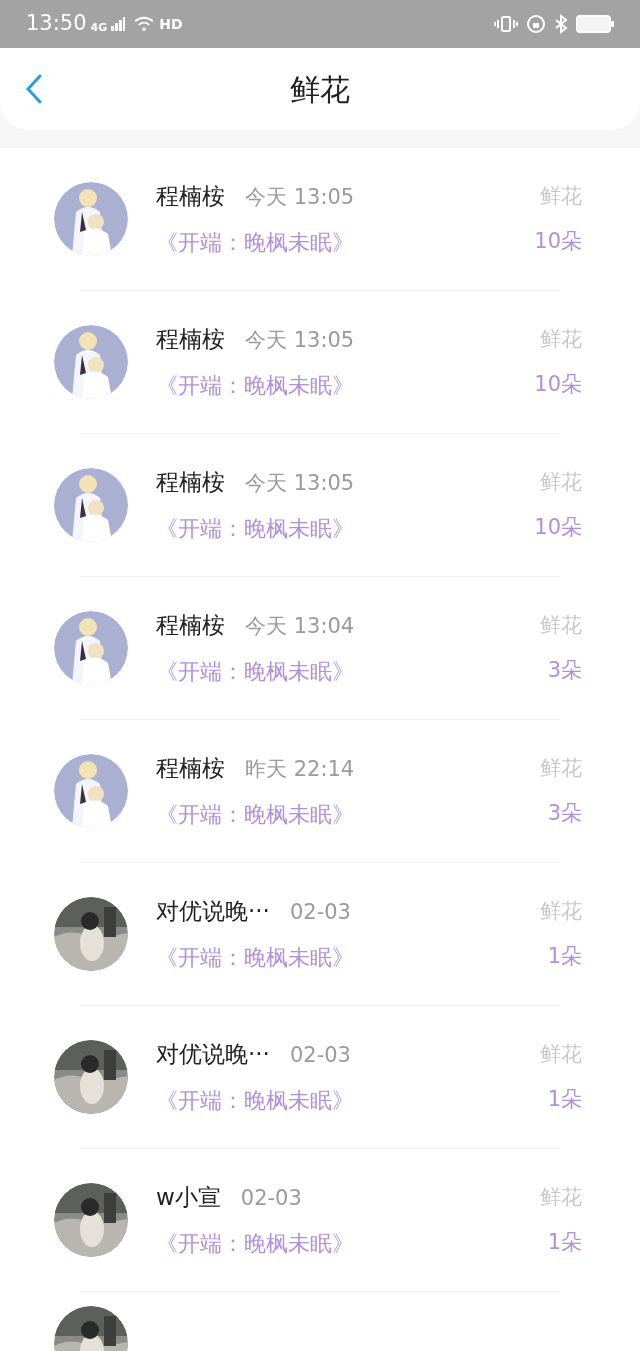 The height and width of the screenshot is (1351, 640). What do you see at coordinates (536, 24) in the screenshot?
I see `rotation-lock-icon` at bounding box center [536, 24].